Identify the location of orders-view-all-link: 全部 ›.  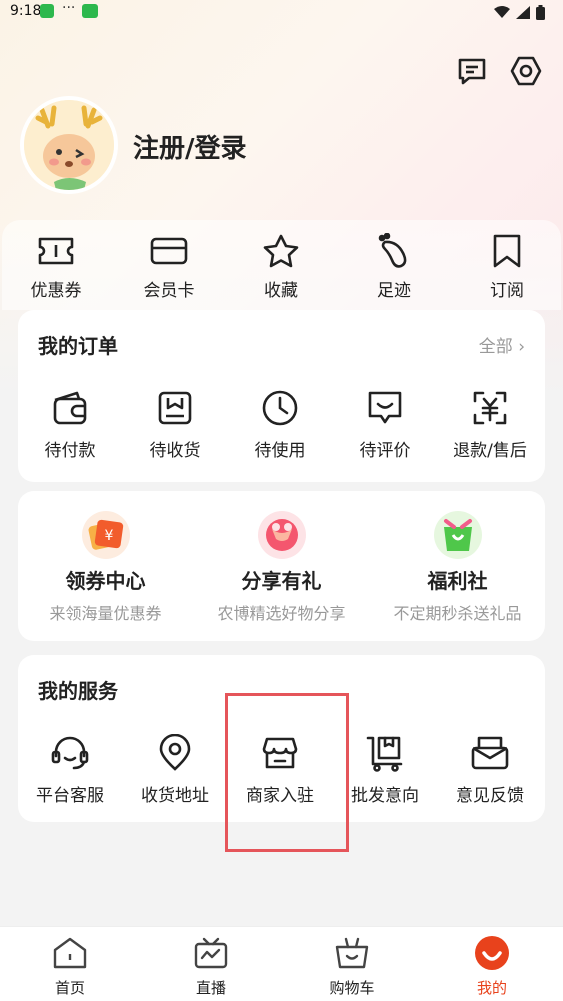
(502, 344).